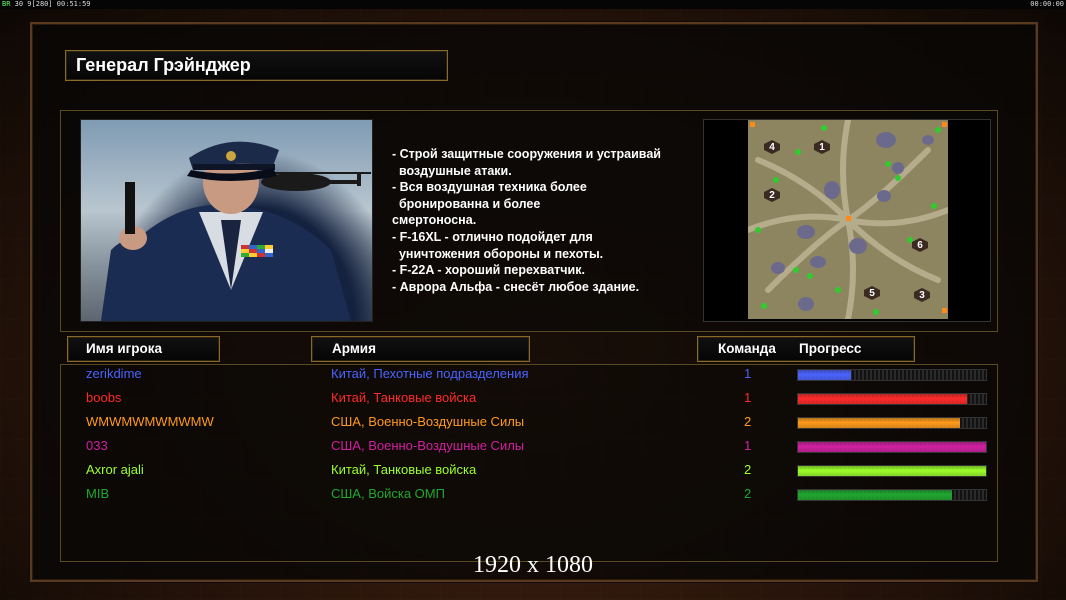 This screenshot has width=1066, height=600. What do you see at coordinates (150, 421) in the screenshot?
I see `player-name: WMWMWMWMWMW` at bounding box center [150, 421].